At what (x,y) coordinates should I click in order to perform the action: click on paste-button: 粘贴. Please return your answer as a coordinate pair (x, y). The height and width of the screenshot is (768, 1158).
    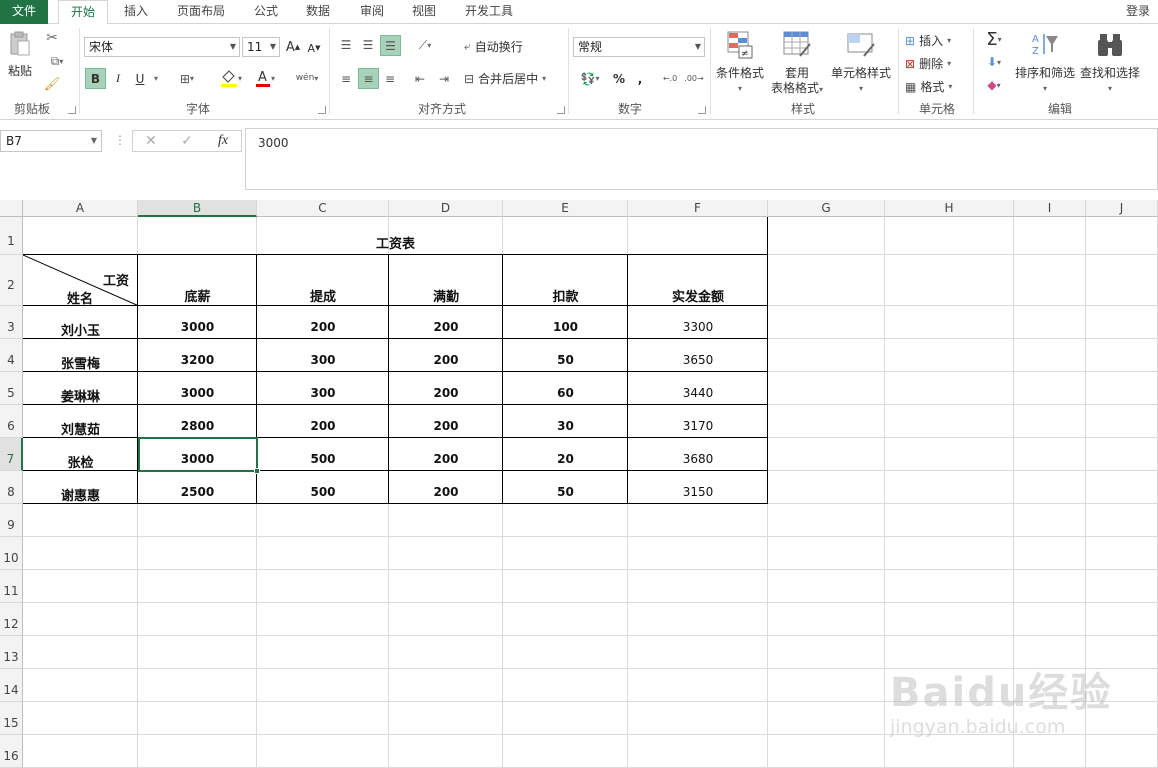
    Looking at the image, I should click on (20, 54).